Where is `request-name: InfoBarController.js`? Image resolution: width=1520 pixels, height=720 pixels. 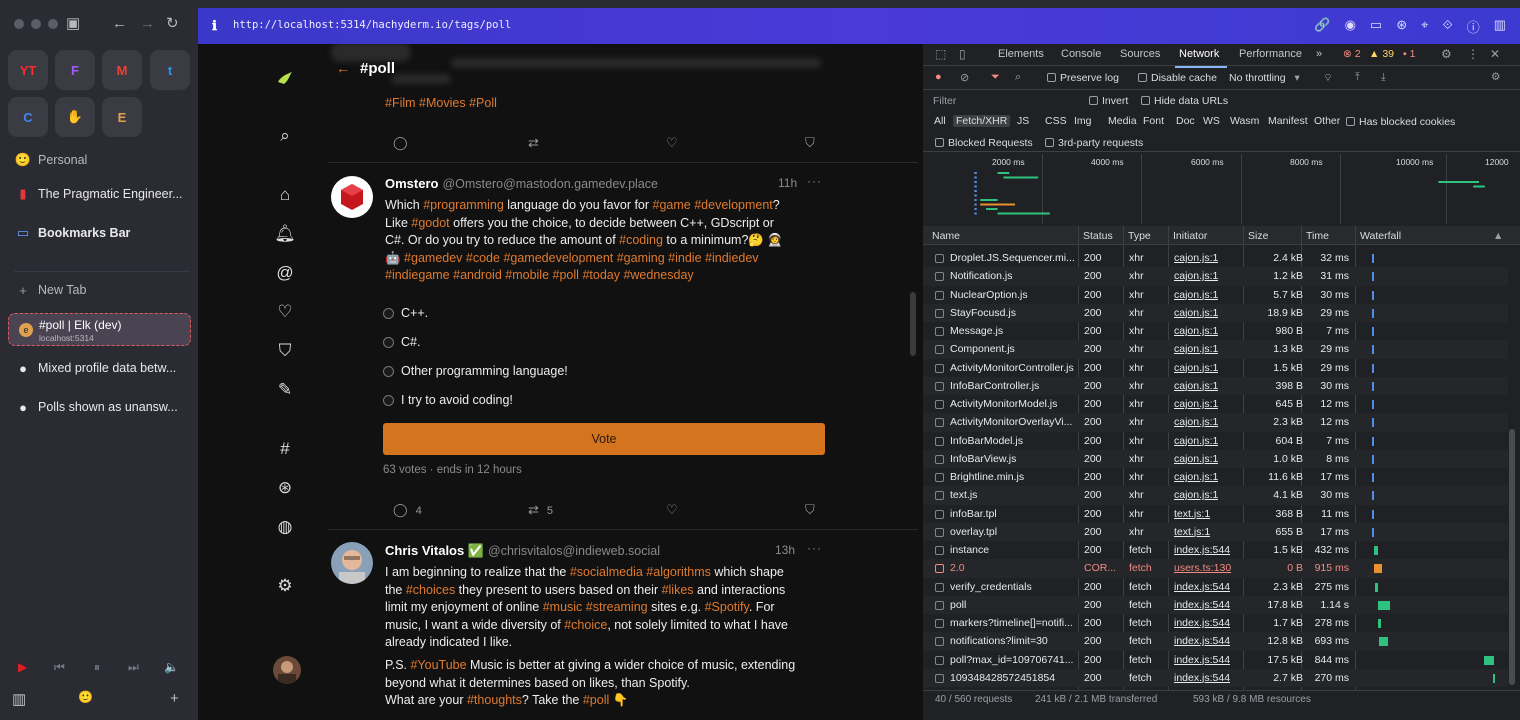
request-name: InfoBarController.js is located at coordinates (1012, 386).